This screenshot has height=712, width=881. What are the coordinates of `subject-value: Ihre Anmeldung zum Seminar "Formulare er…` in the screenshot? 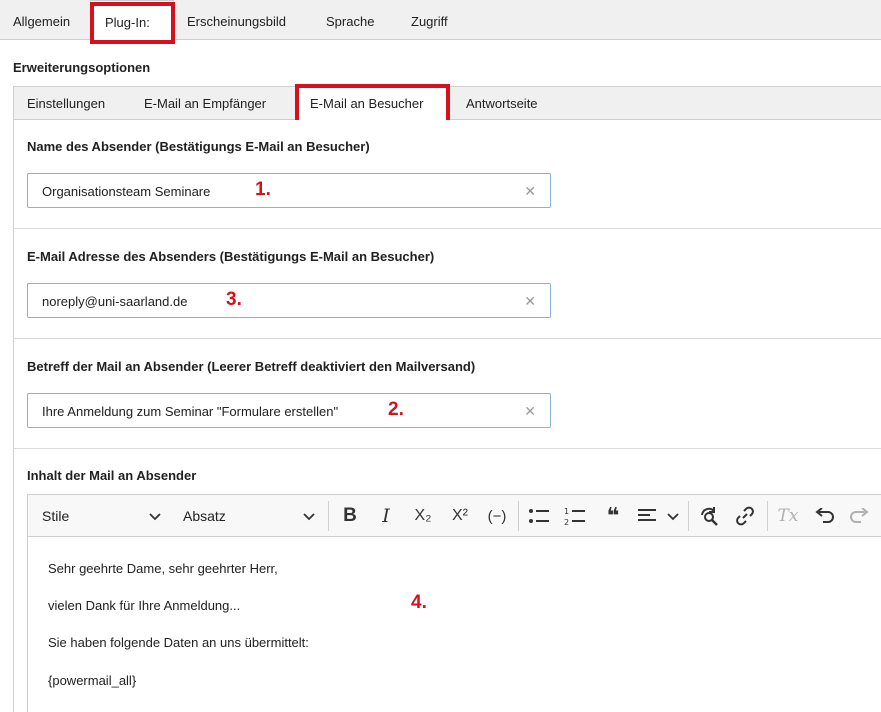 It's located at (190, 411).